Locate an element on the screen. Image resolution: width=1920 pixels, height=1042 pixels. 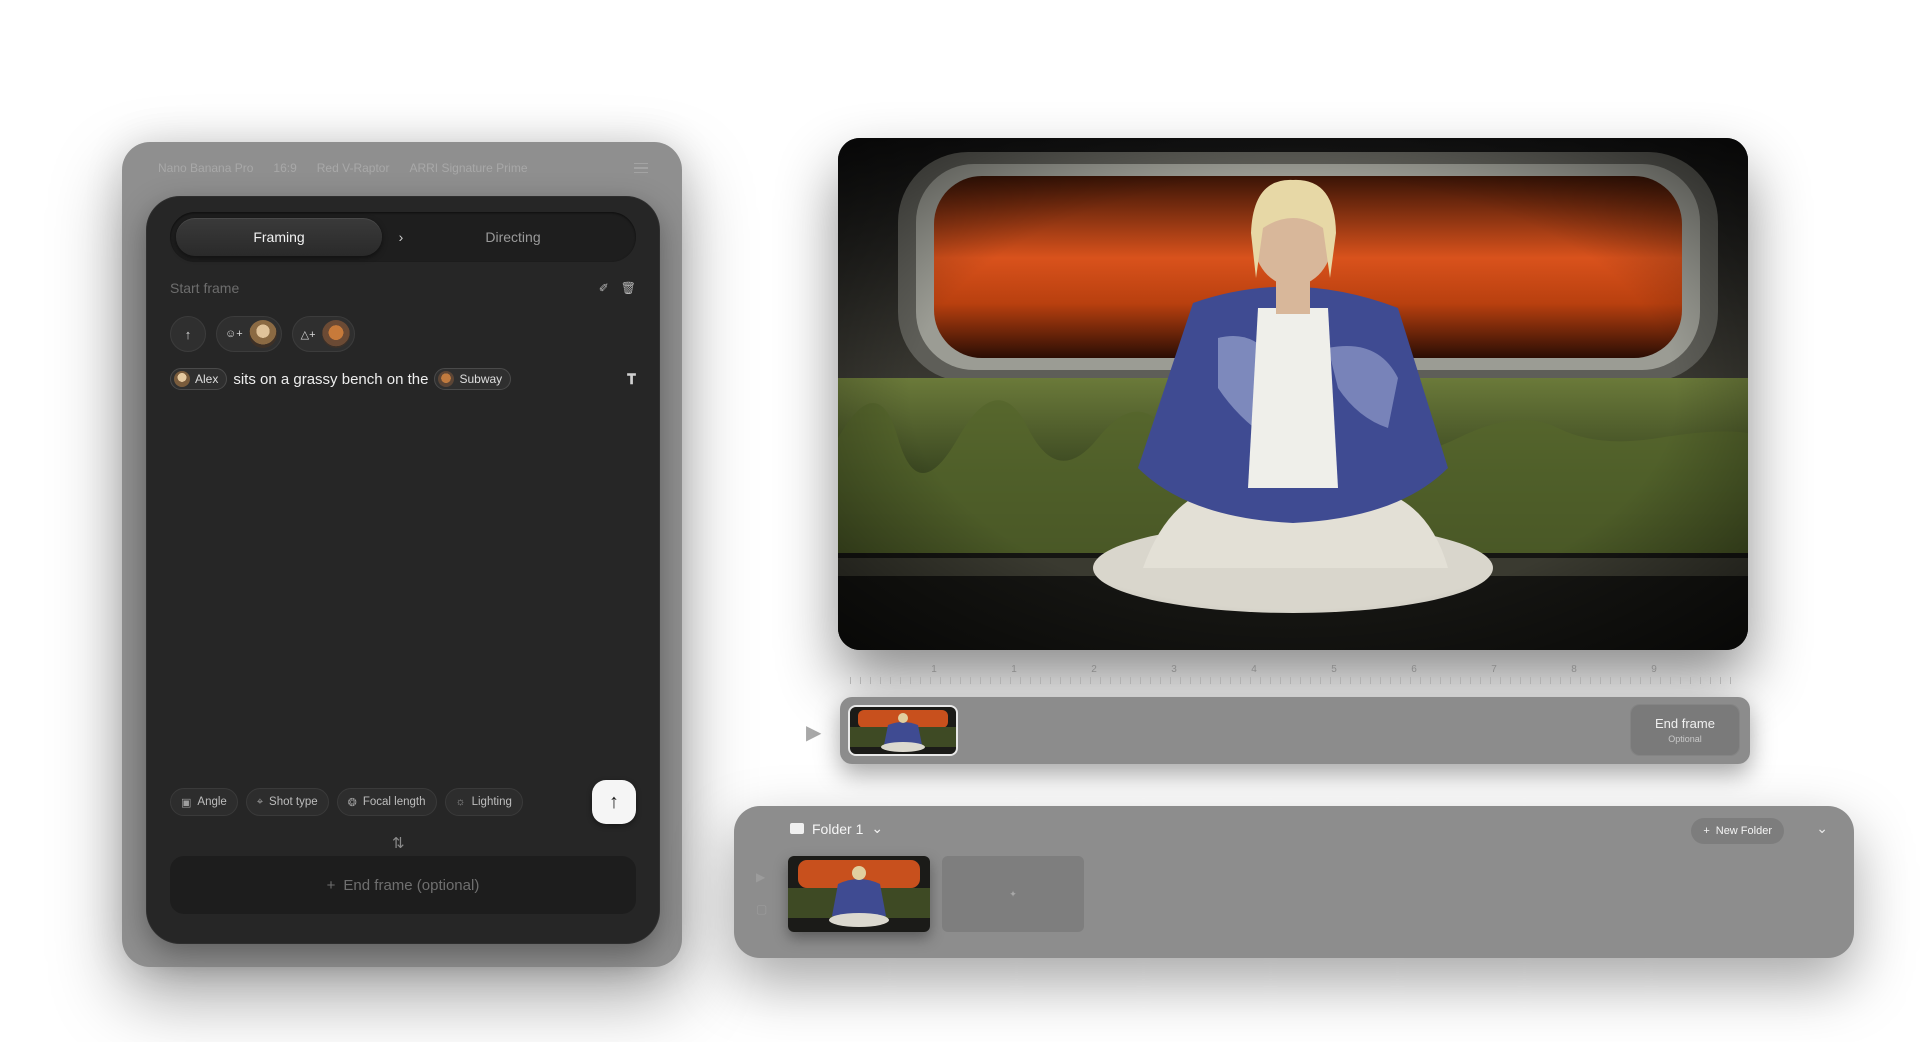
focal-length-option: ❂ Focal length is located at coordinates (386, 802).